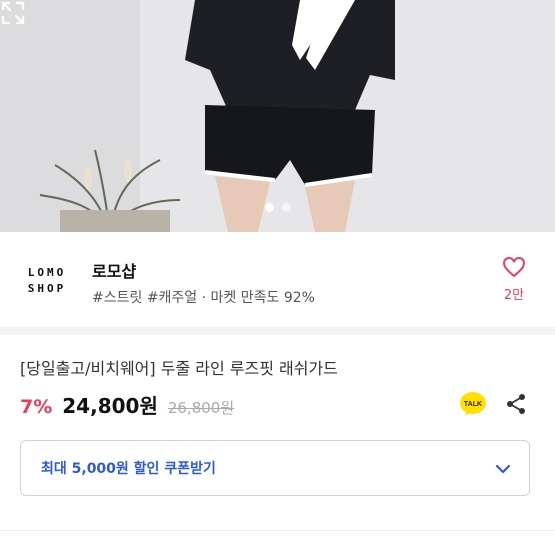 The width and height of the screenshot is (555, 555). I want to click on original-price: 26,800원, so click(201, 408).